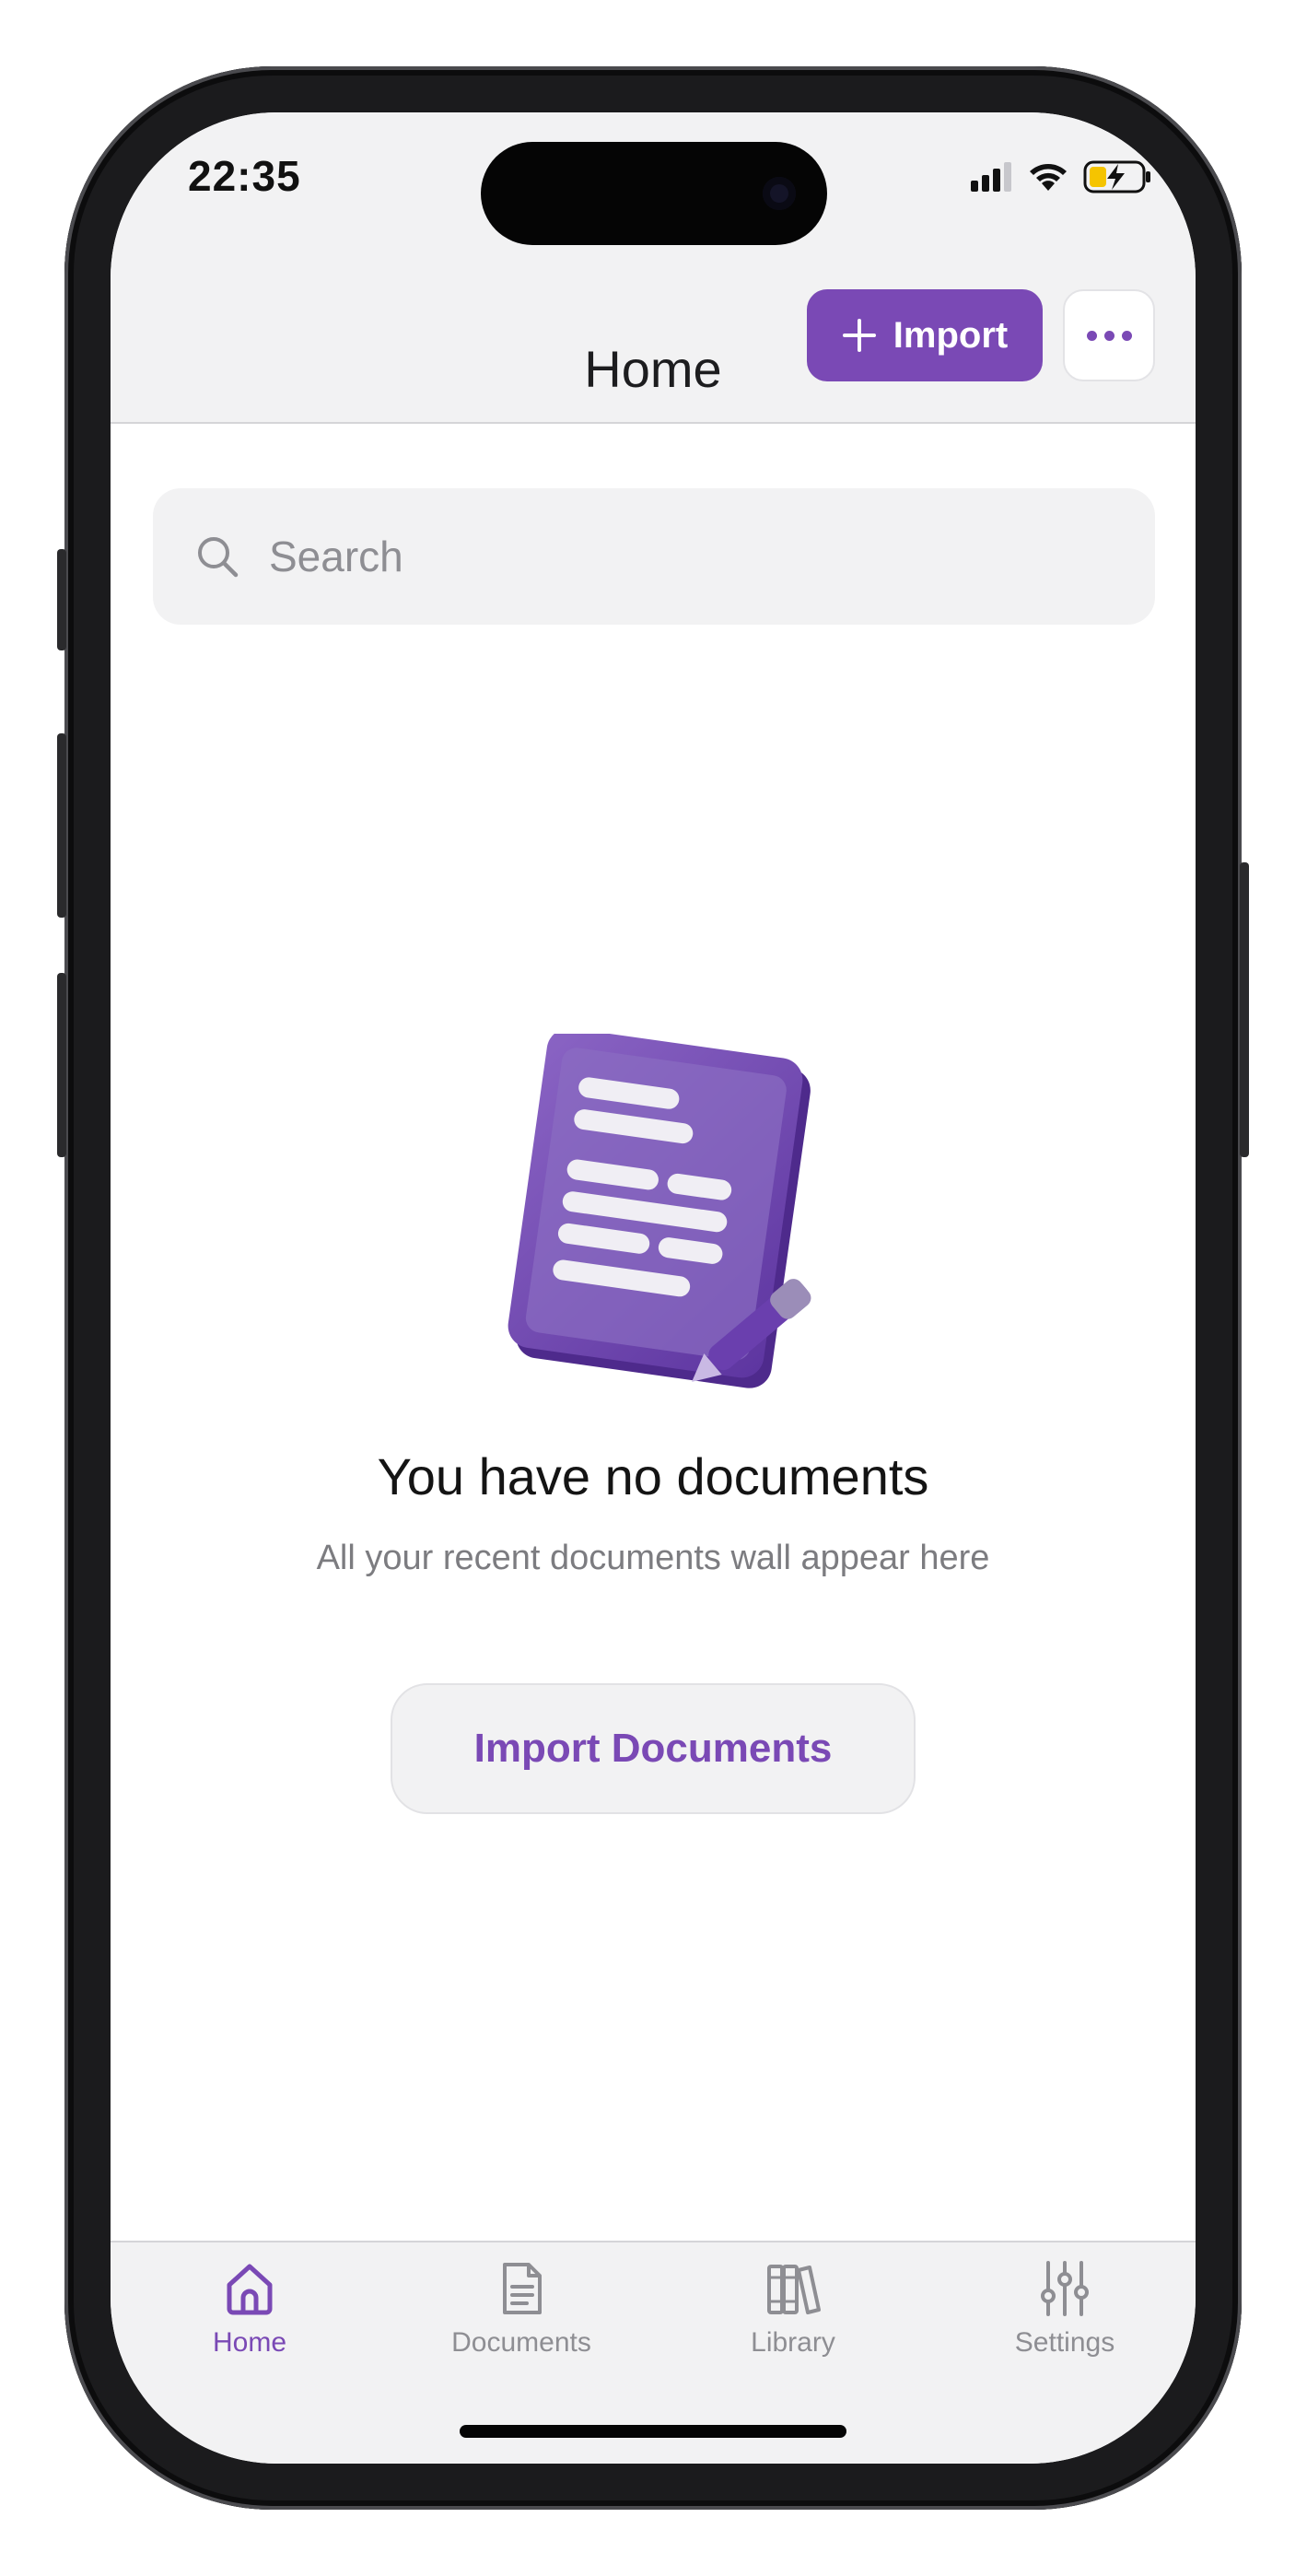 This screenshot has width=1307, height=2576. What do you see at coordinates (1049, 177) in the screenshot?
I see `wifi-icon` at bounding box center [1049, 177].